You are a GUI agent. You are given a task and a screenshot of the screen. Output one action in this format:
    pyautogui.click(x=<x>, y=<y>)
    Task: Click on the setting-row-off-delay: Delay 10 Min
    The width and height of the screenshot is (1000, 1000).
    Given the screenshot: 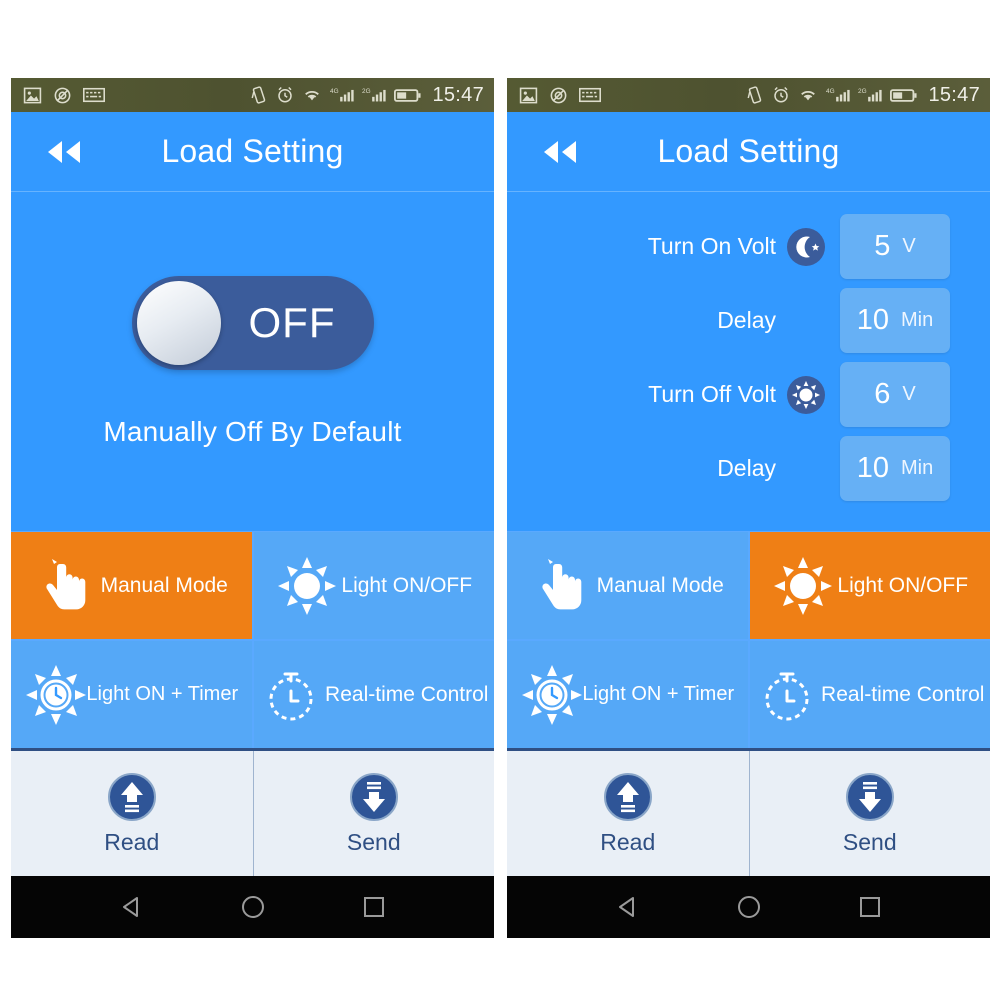 What is the action you would take?
    pyautogui.click(x=748, y=468)
    